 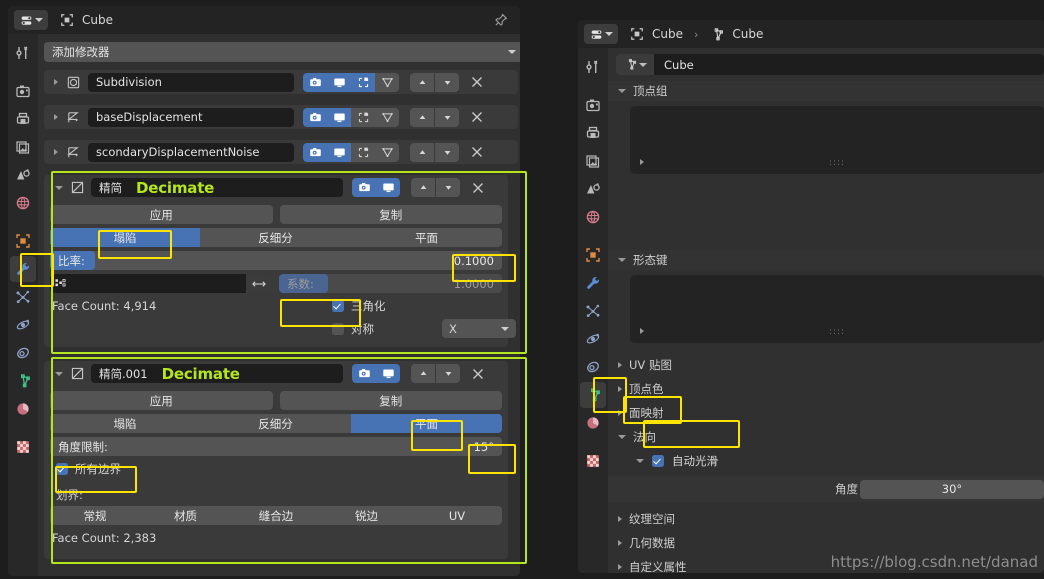 I want to click on decimate-panel-header: 精简 Decimate, so click(x=276, y=187).